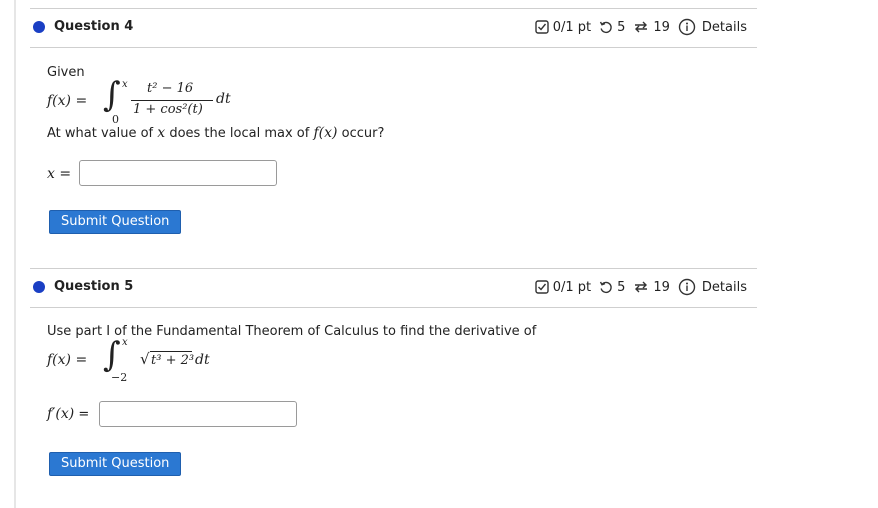  Describe the element at coordinates (325, 133) in the screenshot. I see `prompt-function: f(x)` at that location.